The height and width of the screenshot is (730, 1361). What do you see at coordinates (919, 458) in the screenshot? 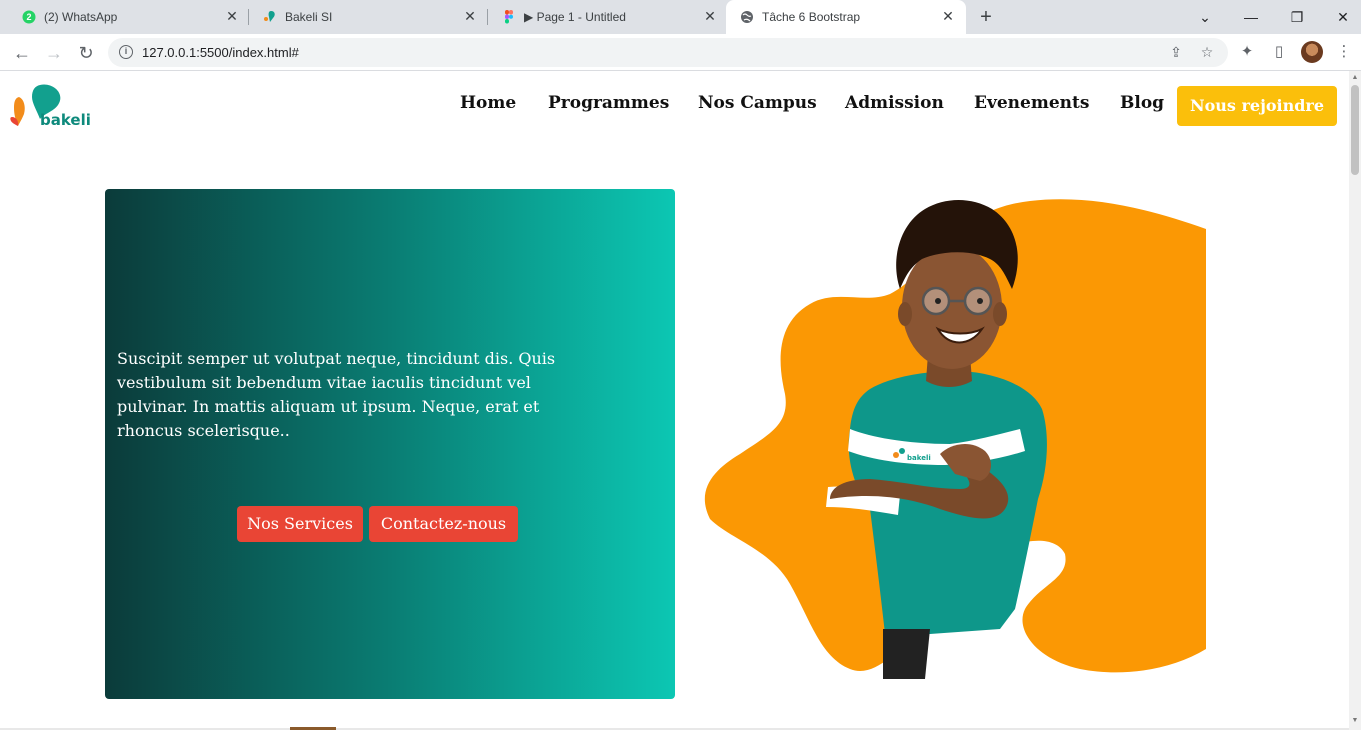
I see `shirt-logo-text: bakeli` at bounding box center [919, 458].